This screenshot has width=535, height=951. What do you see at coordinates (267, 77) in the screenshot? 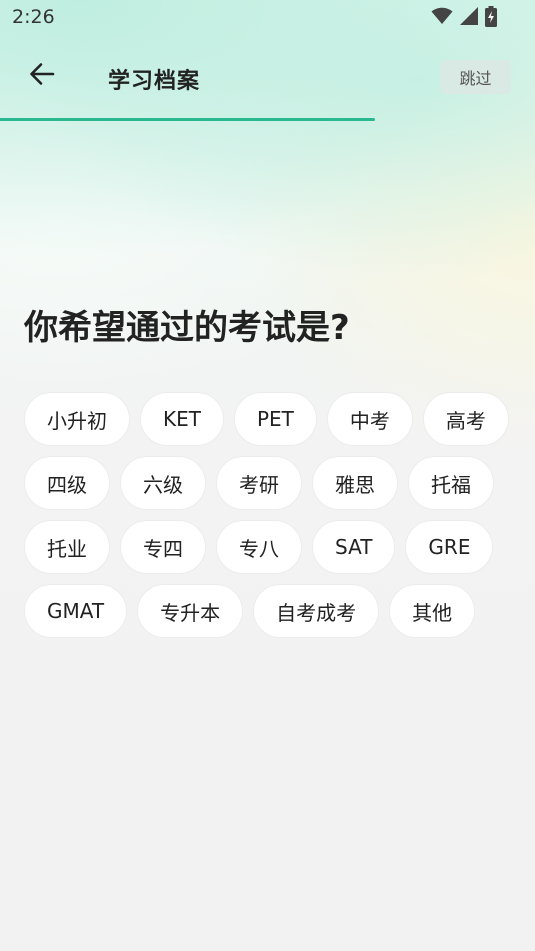
I see `app-bar: 学习档案 跳过` at bounding box center [267, 77].